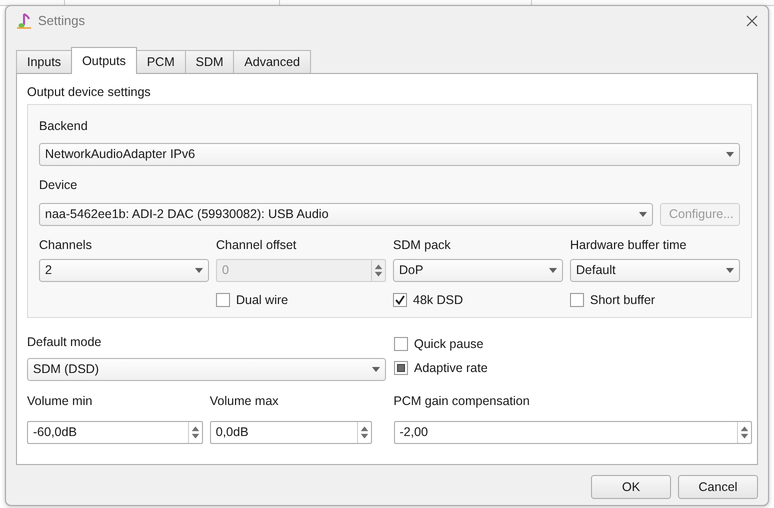 The width and height of the screenshot is (774, 508). I want to click on spin-box: -60,0dB, so click(115, 432).